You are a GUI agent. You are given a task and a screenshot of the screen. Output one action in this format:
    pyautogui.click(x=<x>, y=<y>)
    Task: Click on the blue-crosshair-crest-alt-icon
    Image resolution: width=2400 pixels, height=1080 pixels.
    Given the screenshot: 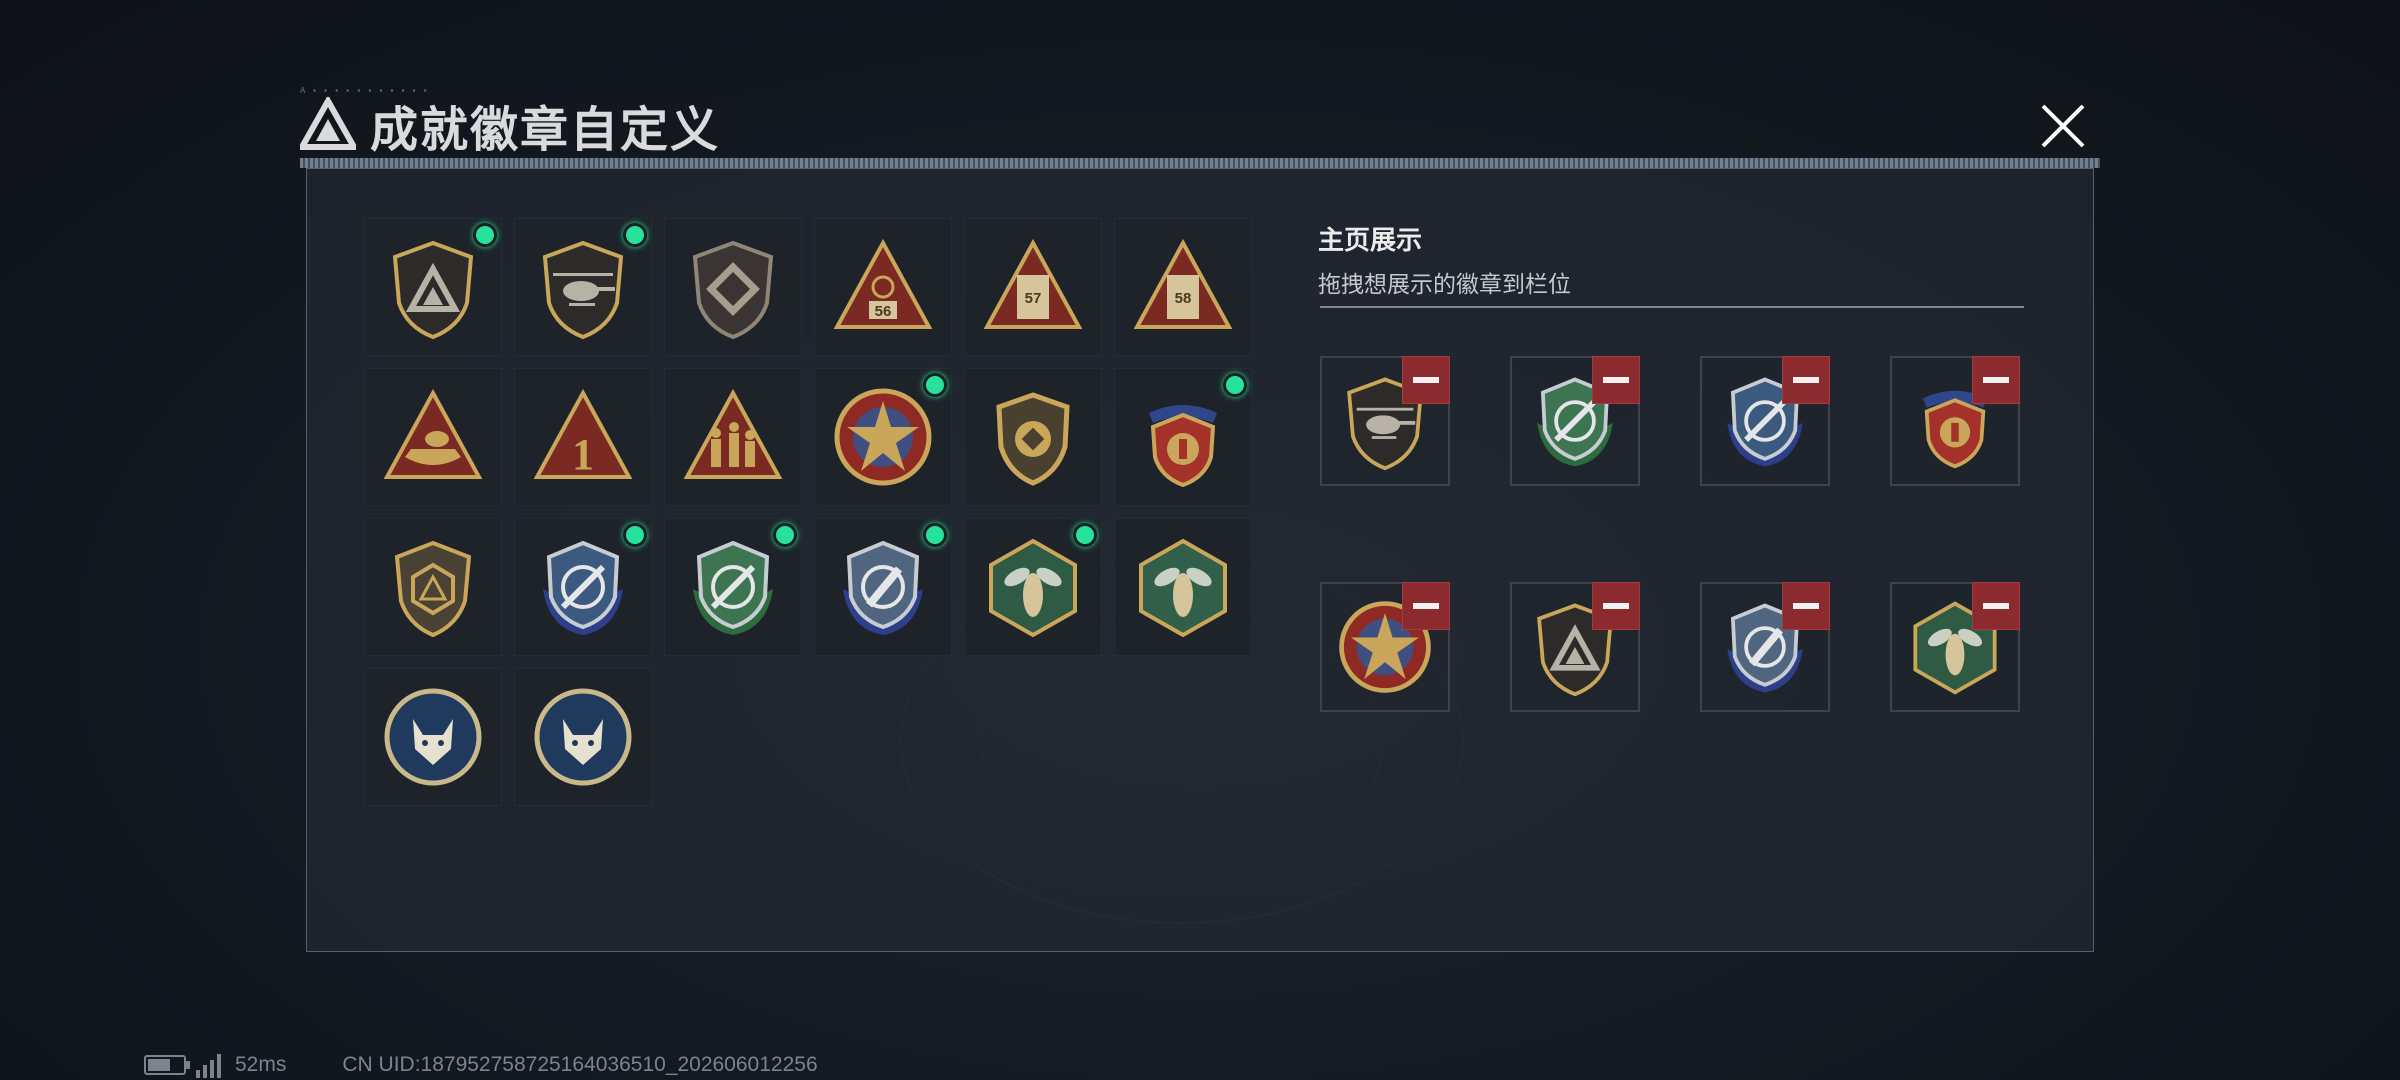 What is the action you would take?
    pyautogui.click(x=883, y=587)
    